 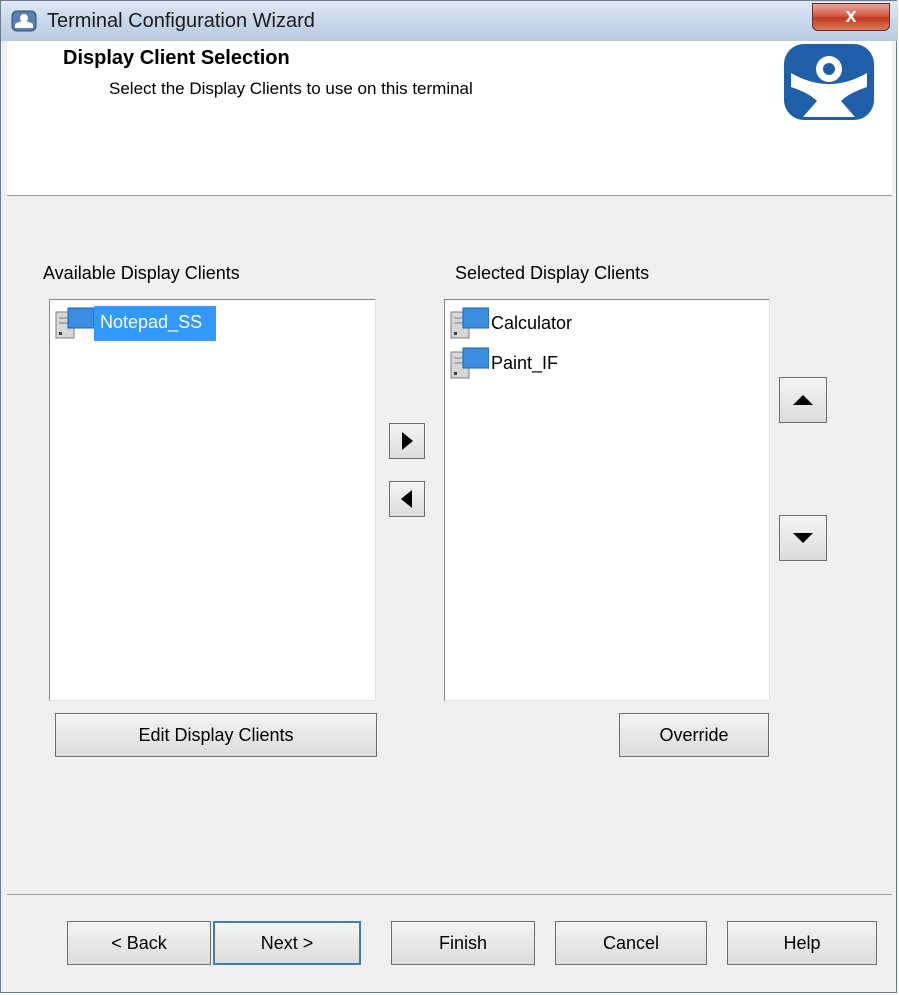 I want to click on list-item-label: Calculator, so click(x=532, y=322).